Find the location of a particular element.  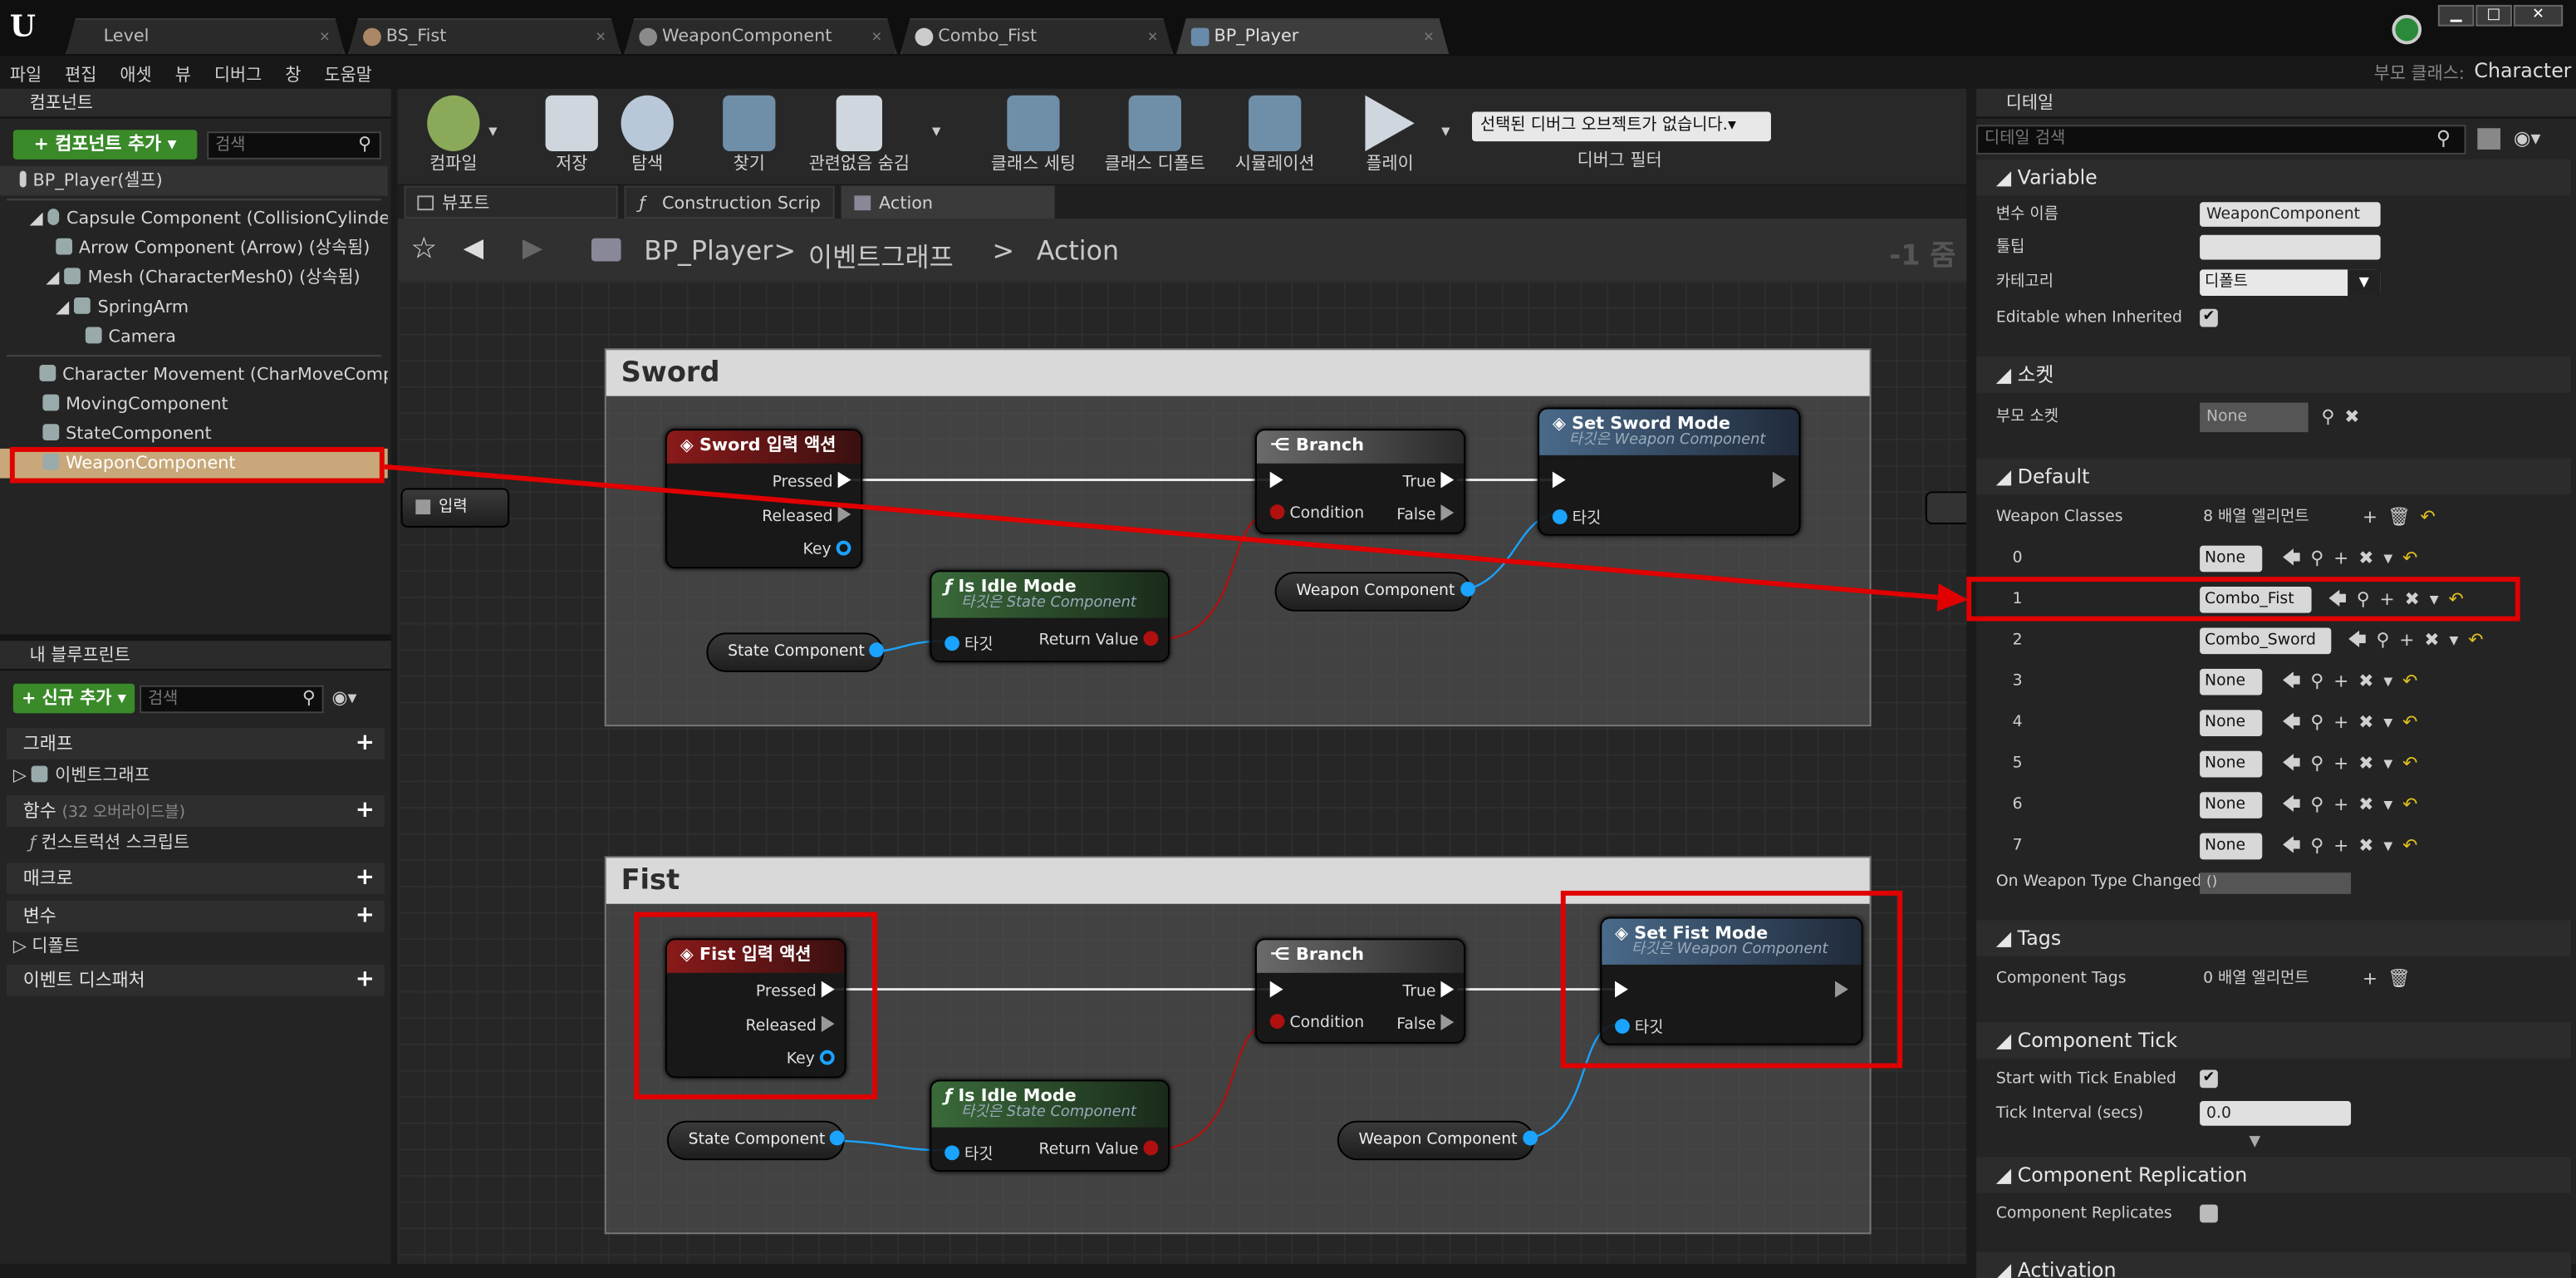

node-sword-input-action: ◈ Sword 입력 액션 Pressed Released Key is located at coordinates (764, 499).